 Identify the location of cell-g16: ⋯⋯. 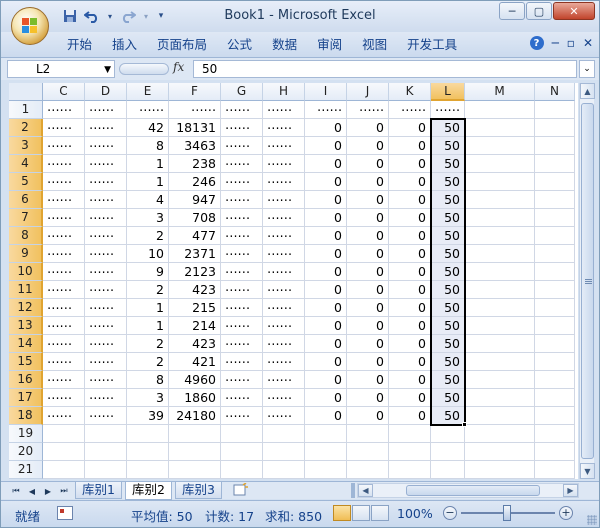
(242, 380).